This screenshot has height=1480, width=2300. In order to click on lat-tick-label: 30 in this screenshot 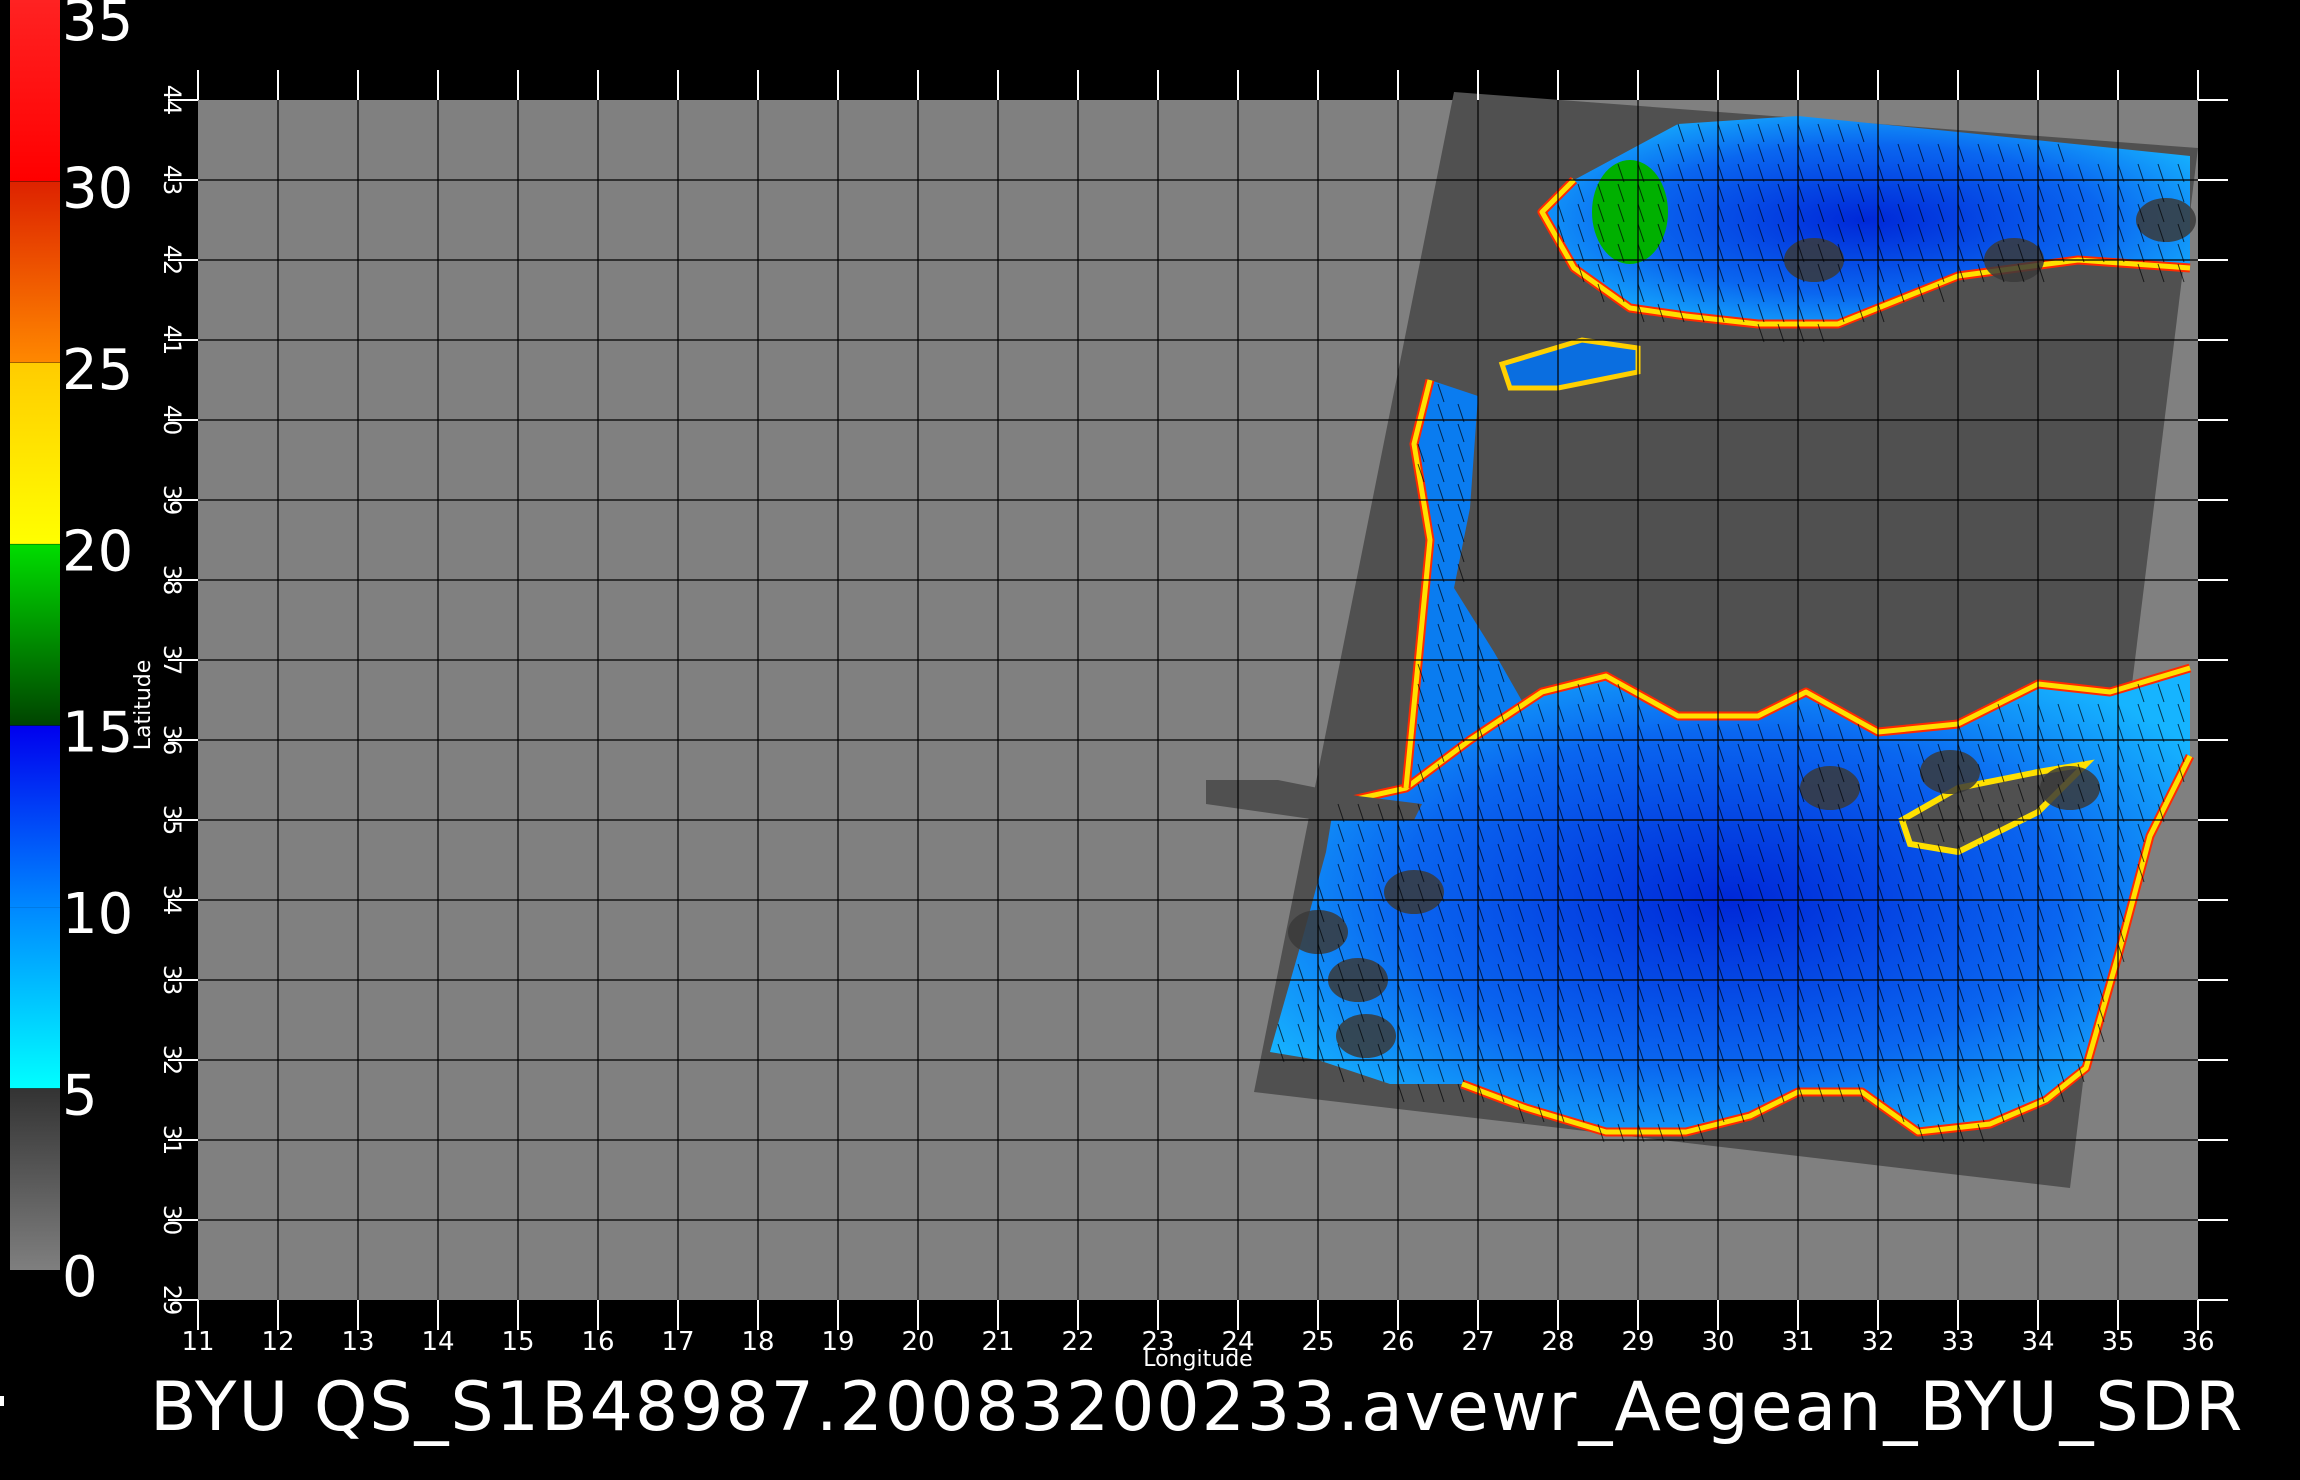, I will do `click(172, 1220)`.